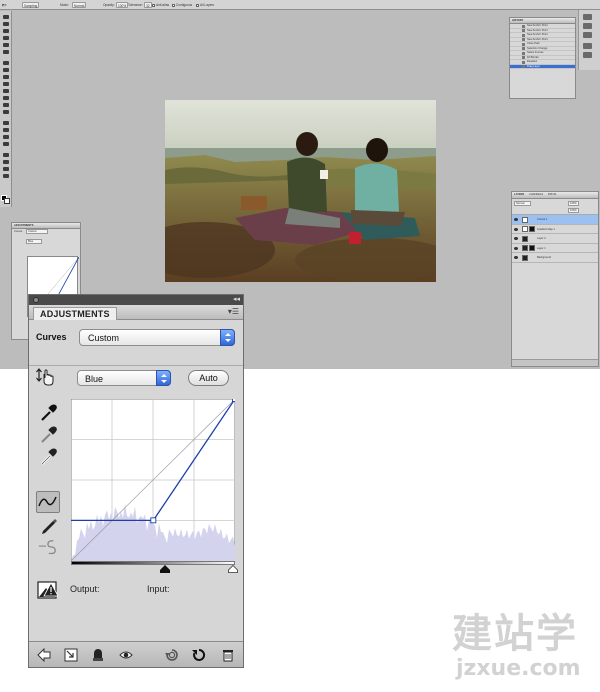  I want to click on quick-select-tool-icon, so click(6, 38).